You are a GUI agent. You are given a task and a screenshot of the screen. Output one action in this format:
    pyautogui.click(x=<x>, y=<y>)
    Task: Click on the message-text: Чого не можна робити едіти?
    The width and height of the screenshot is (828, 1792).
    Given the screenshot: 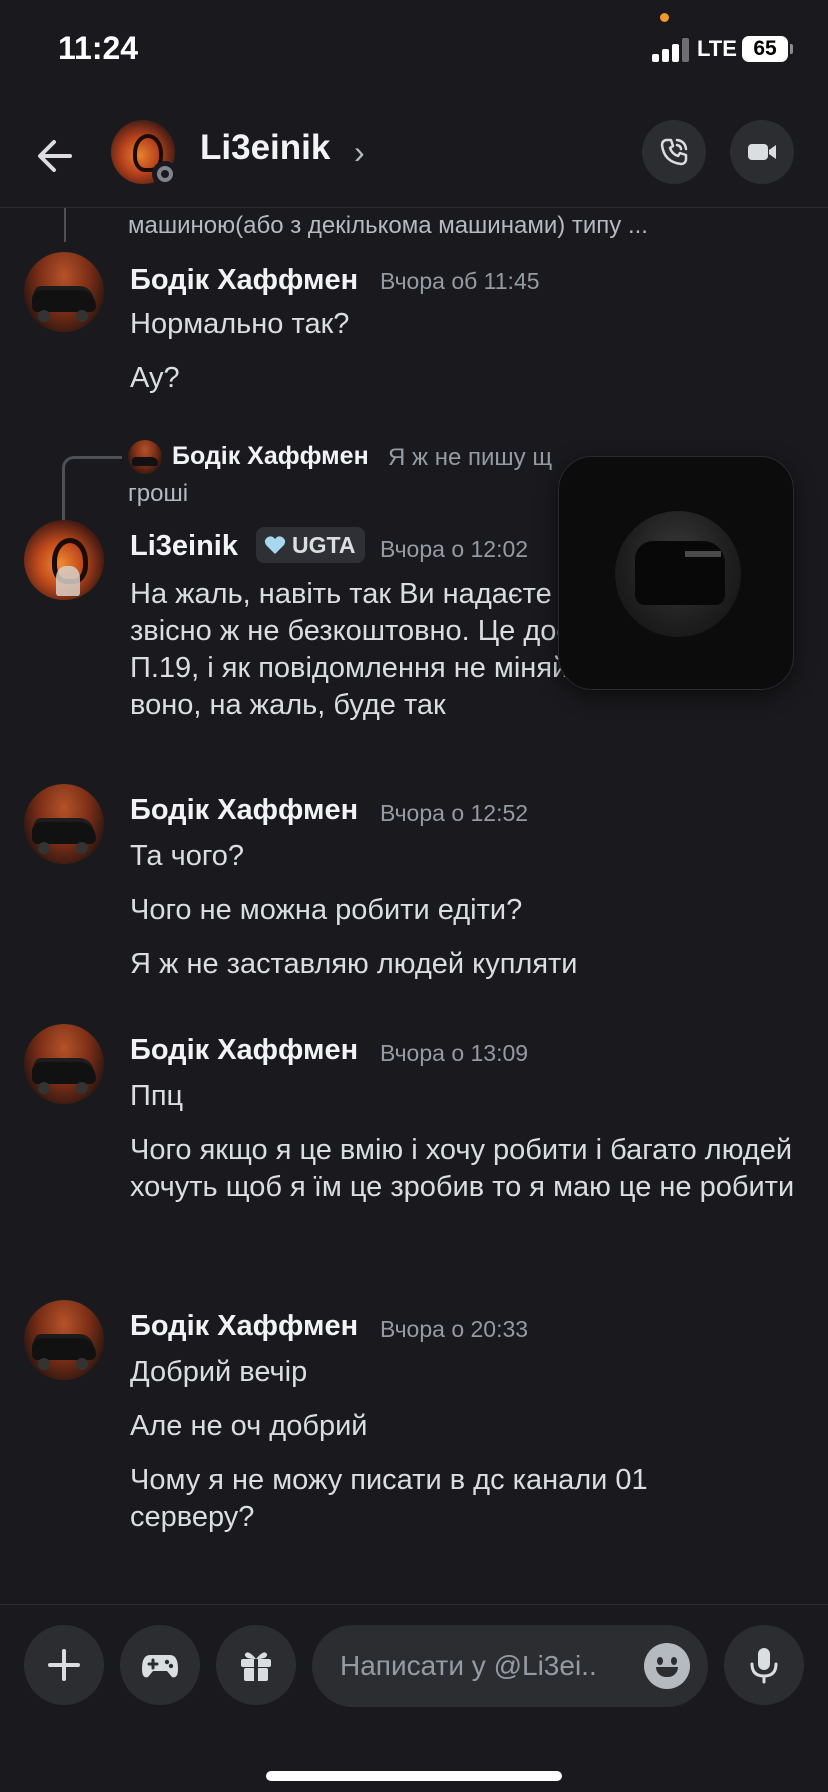 What is the action you would take?
    pyautogui.click(x=326, y=910)
    